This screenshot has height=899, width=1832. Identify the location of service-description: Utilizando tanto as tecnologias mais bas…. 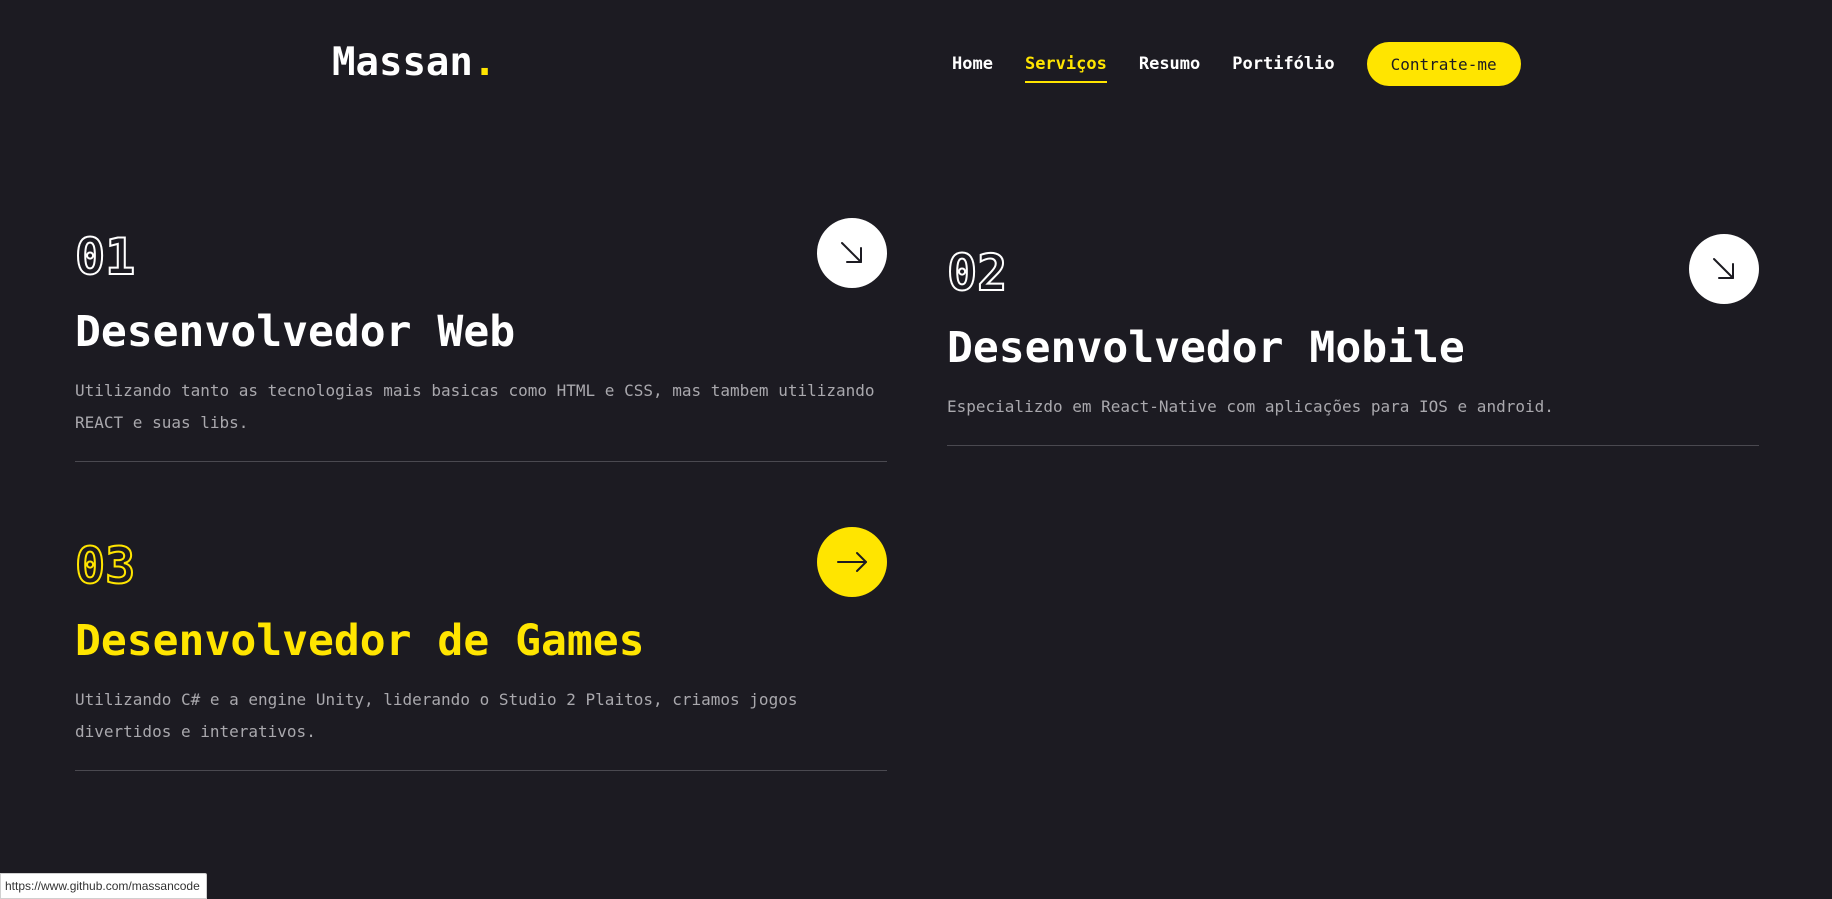
(475, 406).